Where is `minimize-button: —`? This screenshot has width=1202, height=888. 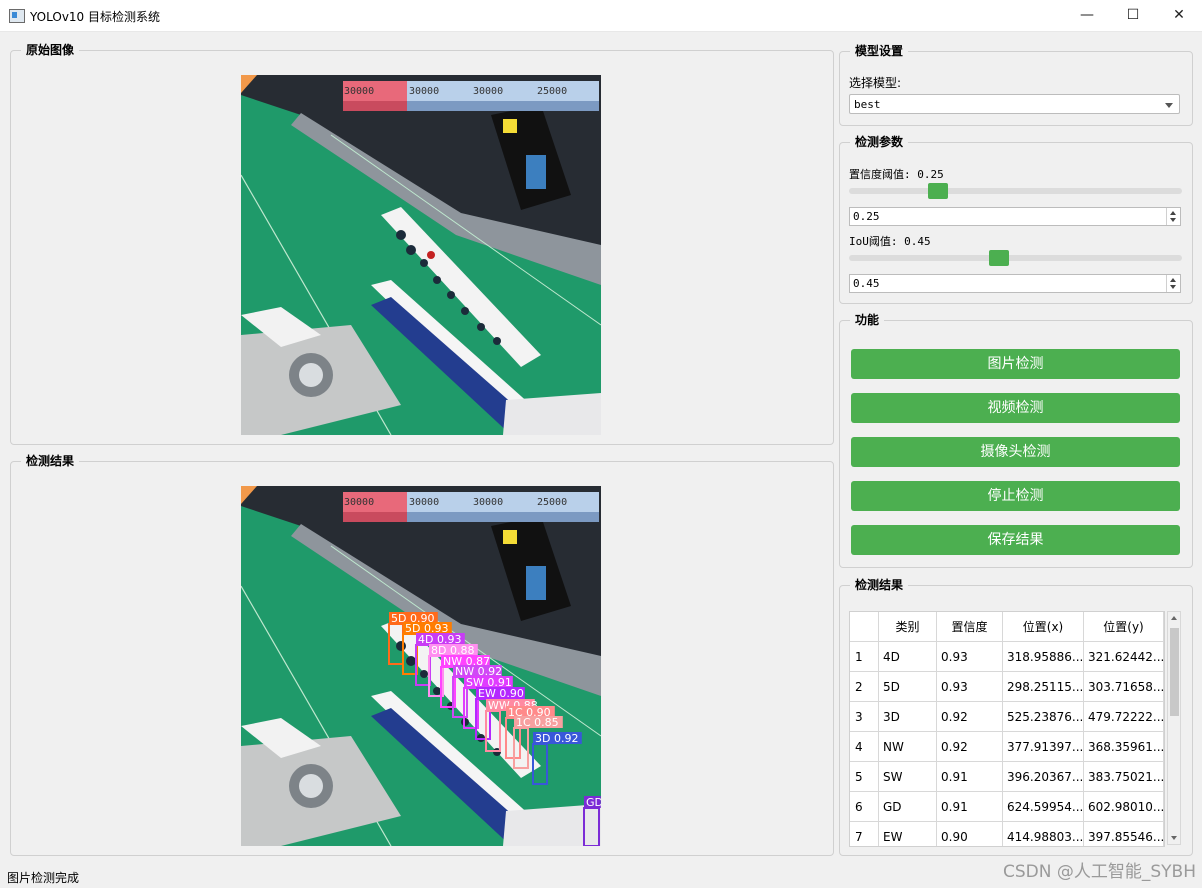 minimize-button: — is located at coordinates (1087, 15).